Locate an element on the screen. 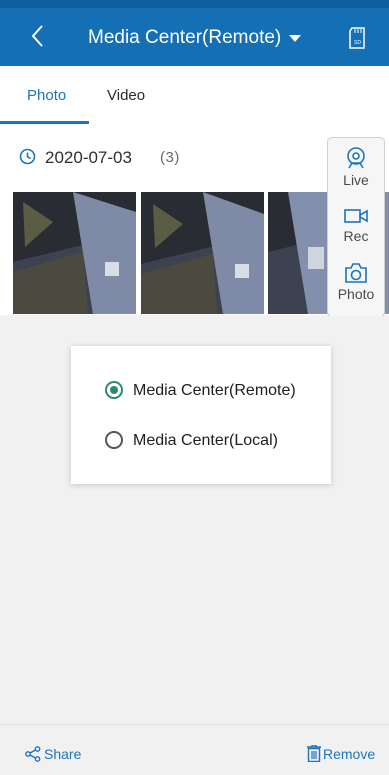 This screenshot has width=389, height=775. photo-label: Photo is located at coordinates (356, 294).